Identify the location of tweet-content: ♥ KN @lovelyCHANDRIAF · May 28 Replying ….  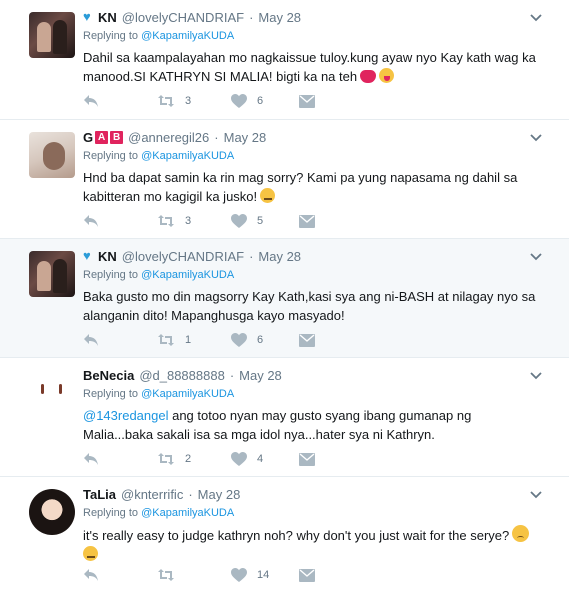
(313, 286).